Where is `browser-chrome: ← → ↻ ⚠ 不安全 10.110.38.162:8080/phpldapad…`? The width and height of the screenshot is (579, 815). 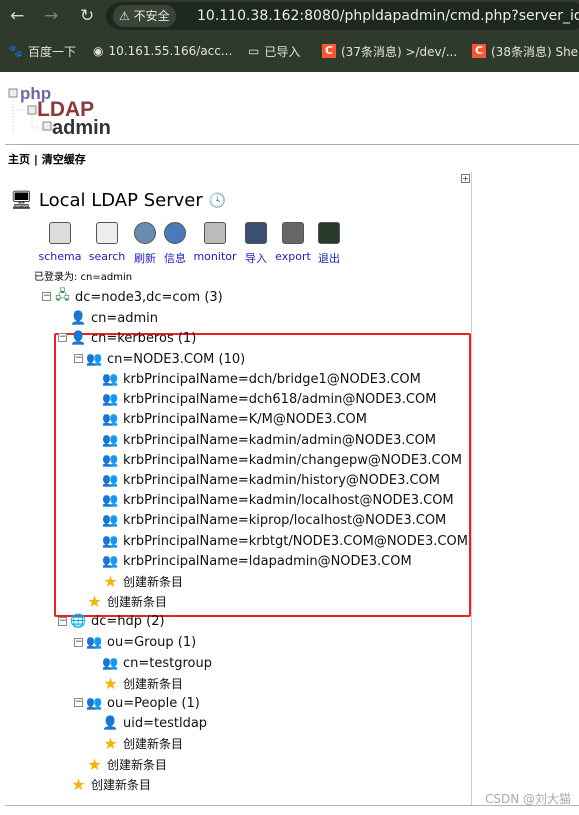 browser-chrome: ← → ↻ ⚠ 不安全 10.110.38.162:8080/phpldapad… is located at coordinates (289, 36).